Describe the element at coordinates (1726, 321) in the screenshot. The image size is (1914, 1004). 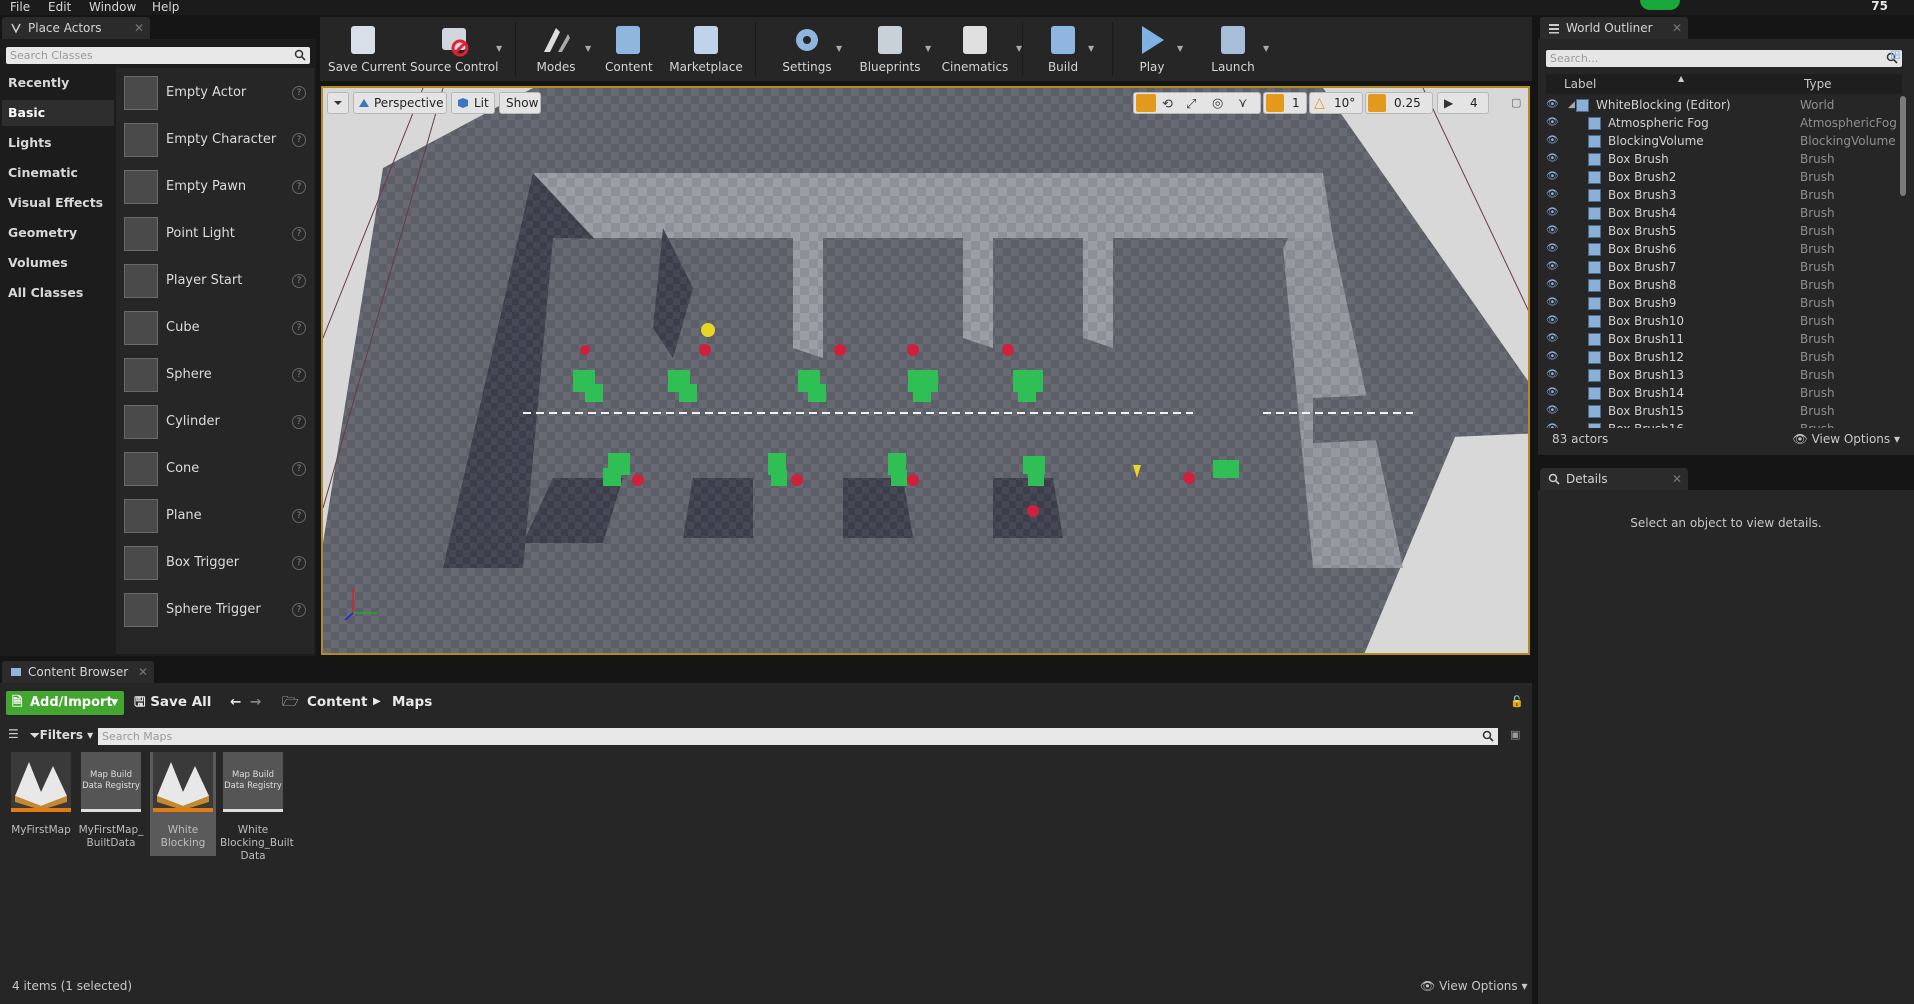
I see `outliner-row: 👁 Box Brush10 Brush` at that location.